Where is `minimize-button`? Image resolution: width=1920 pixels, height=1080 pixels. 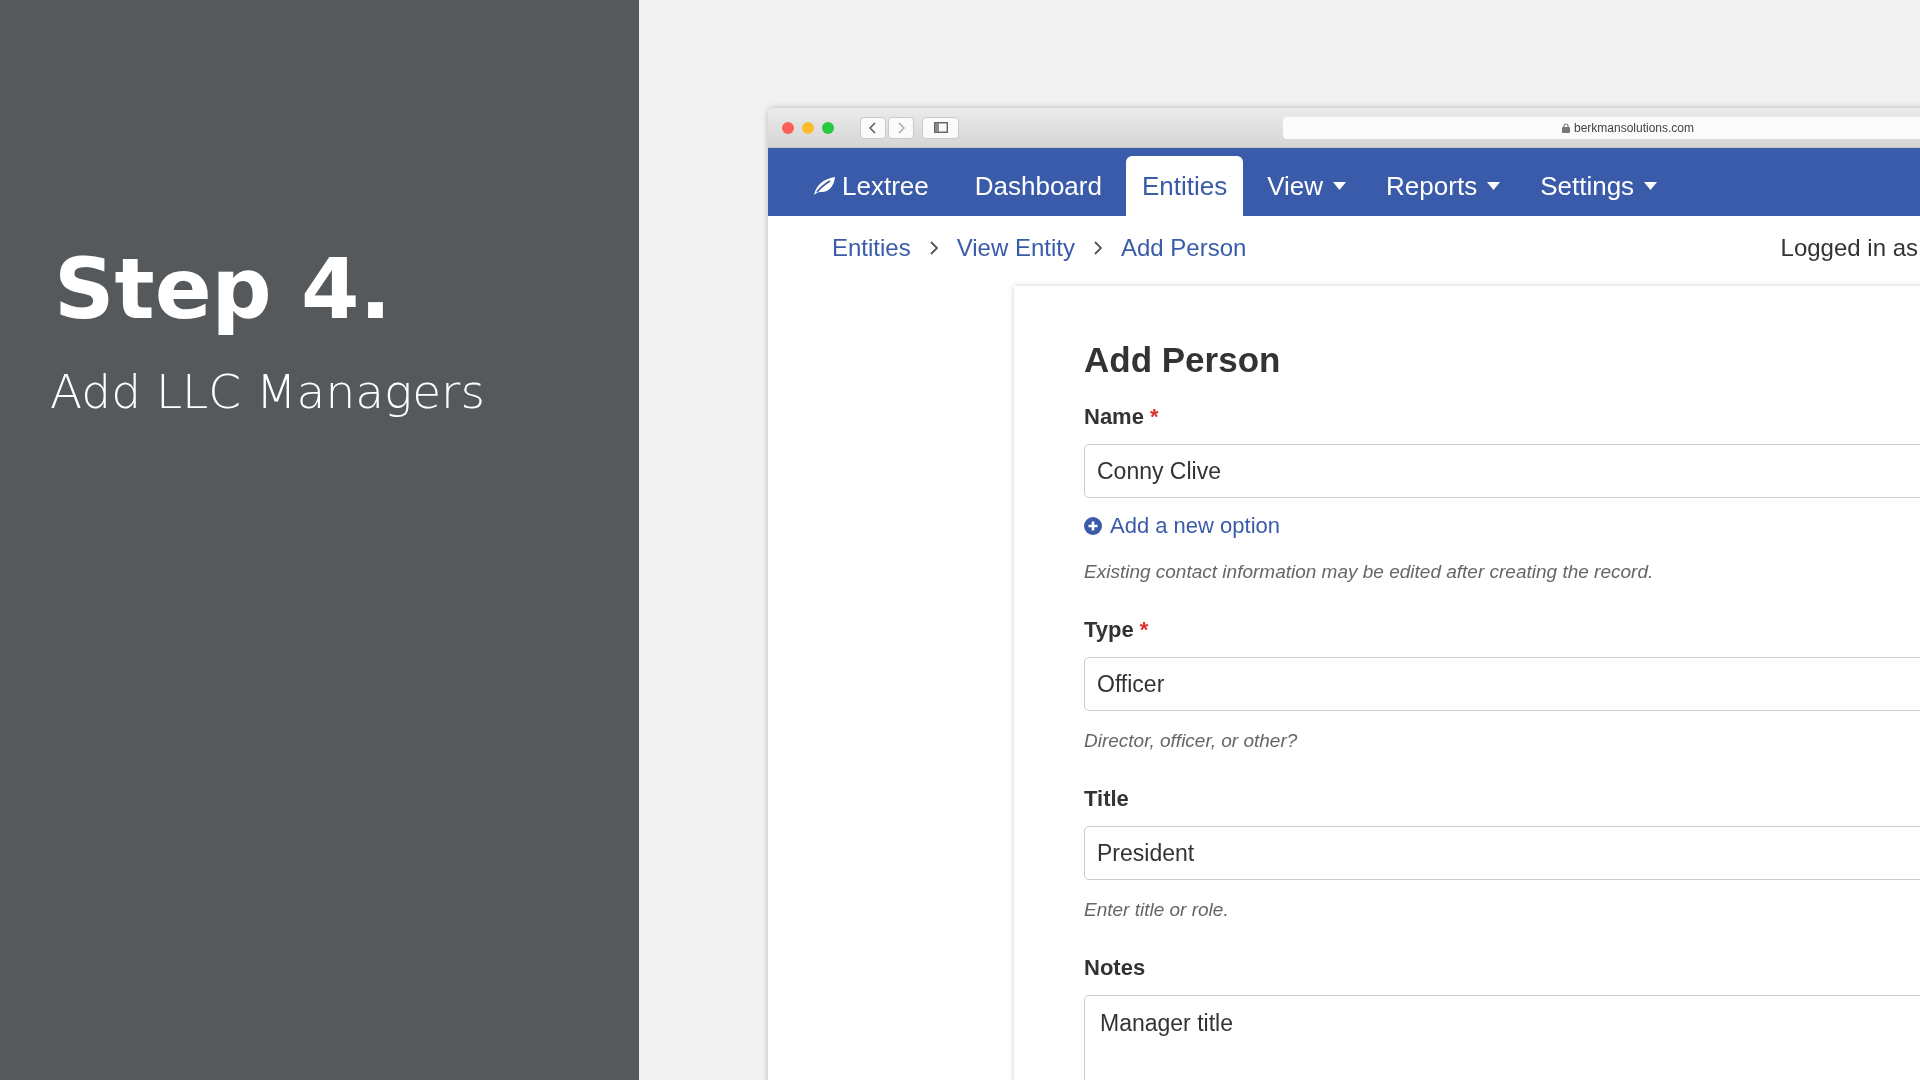
minimize-button is located at coordinates (808, 127).